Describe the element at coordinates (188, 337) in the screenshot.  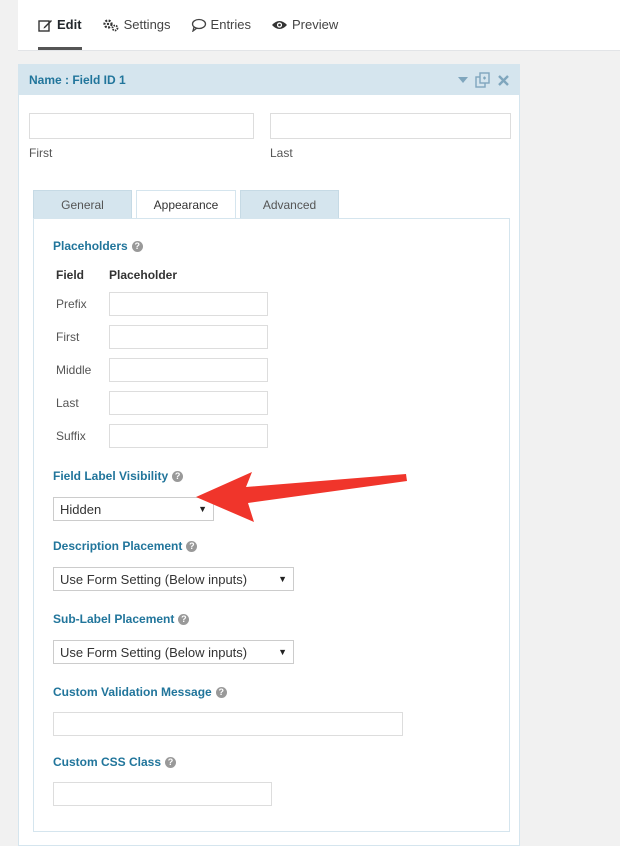
I see `first-placeholder-input` at that location.